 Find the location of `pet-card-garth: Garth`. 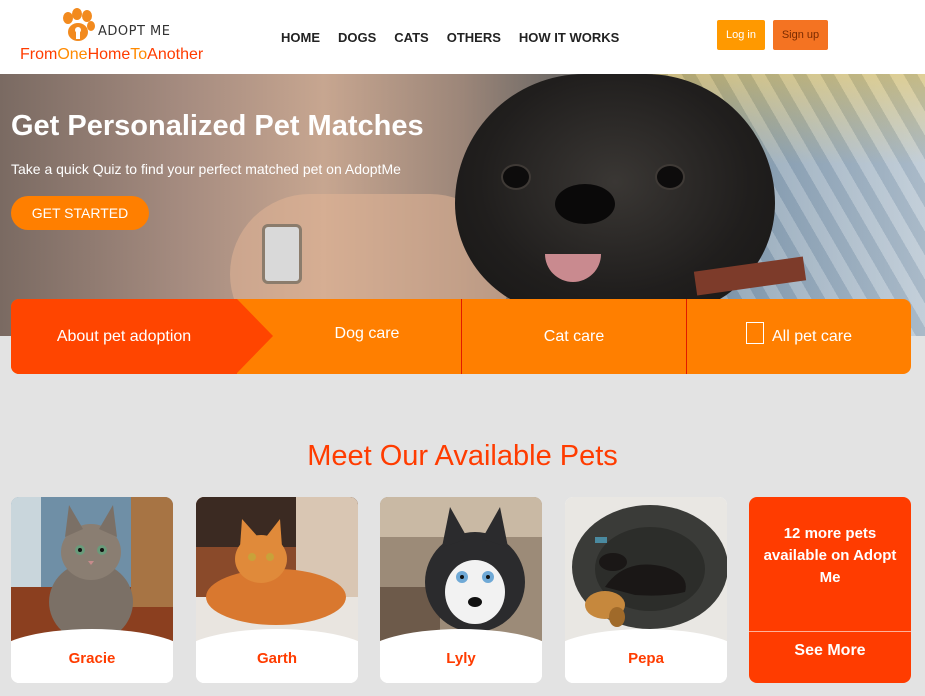

pet-card-garth: Garth is located at coordinates (277, 590).